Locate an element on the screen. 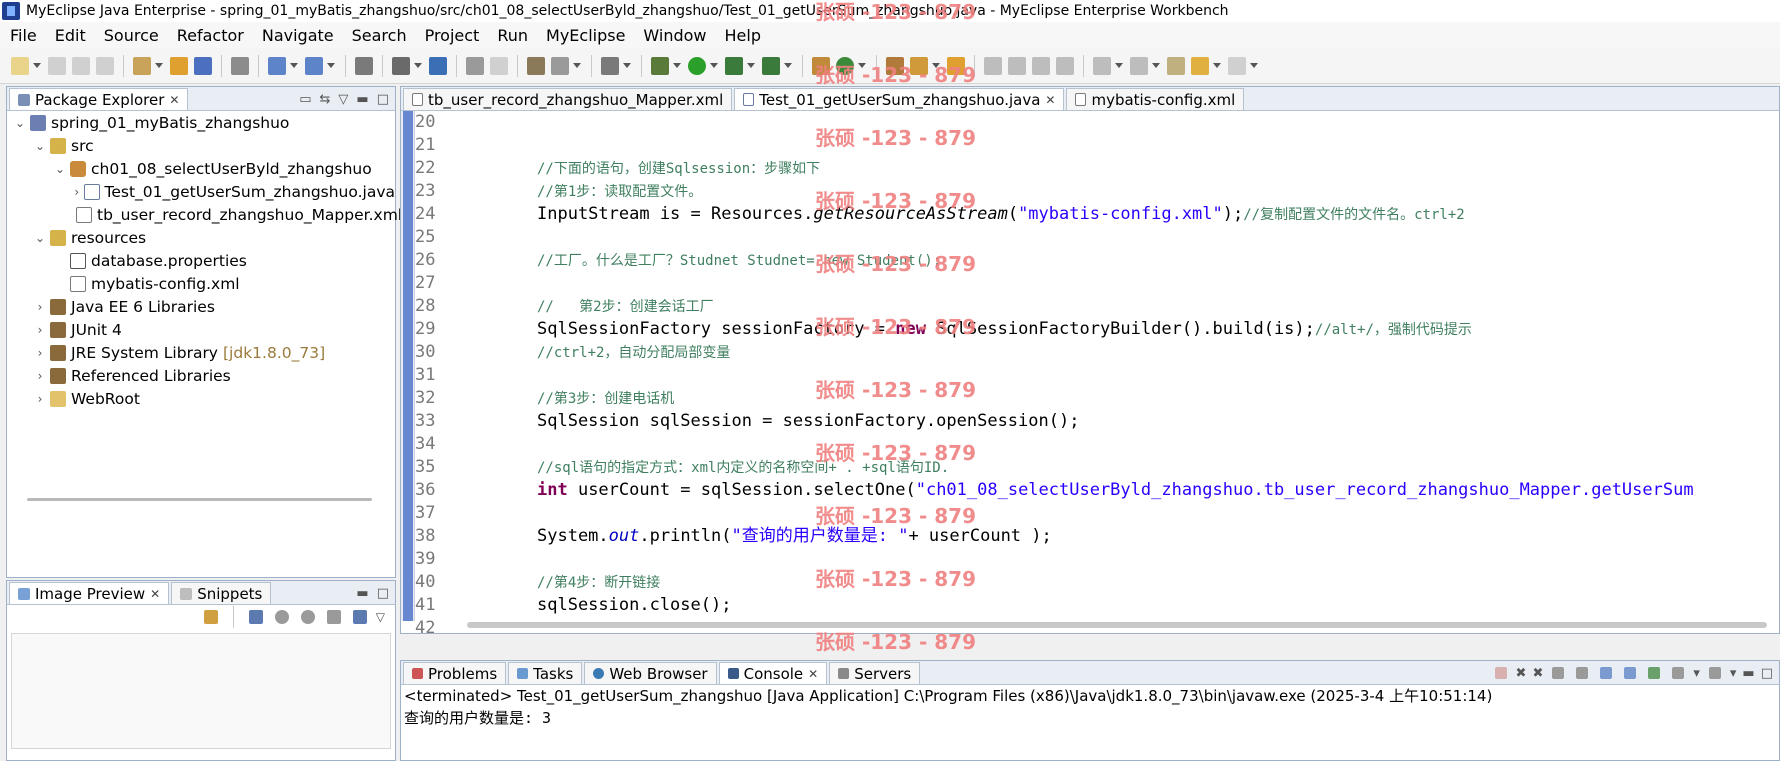 This screenshot has height=761, width=1780. menu-search: Search is located at coordinates (378, 35).